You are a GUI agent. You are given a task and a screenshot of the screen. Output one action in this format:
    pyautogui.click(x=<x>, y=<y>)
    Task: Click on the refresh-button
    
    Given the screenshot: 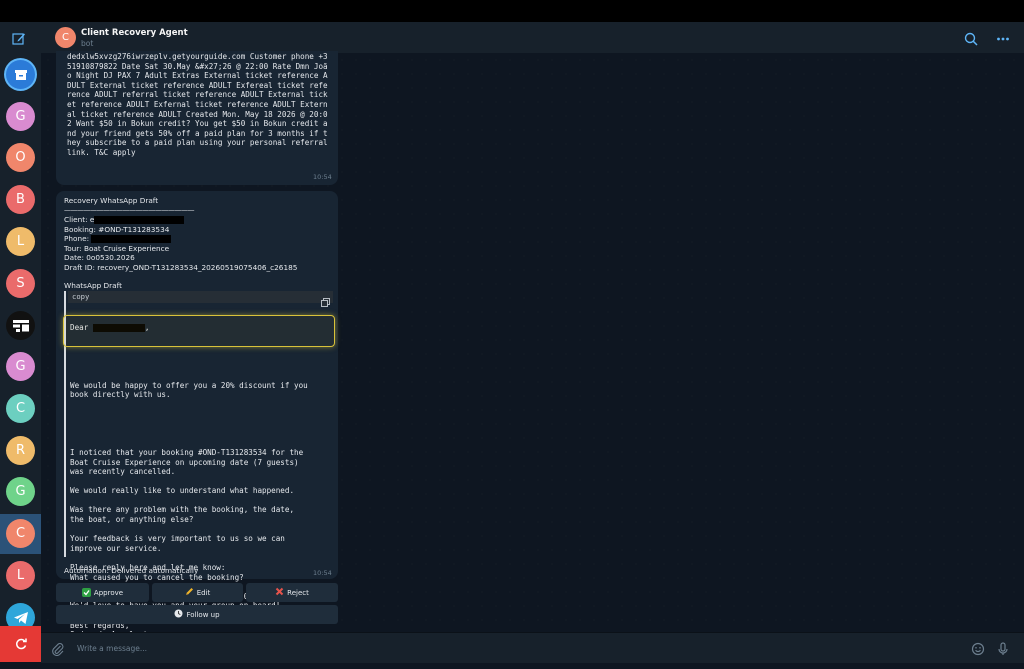 What is the action you would take?
    pyautogui.click(x=20, y=644)
    